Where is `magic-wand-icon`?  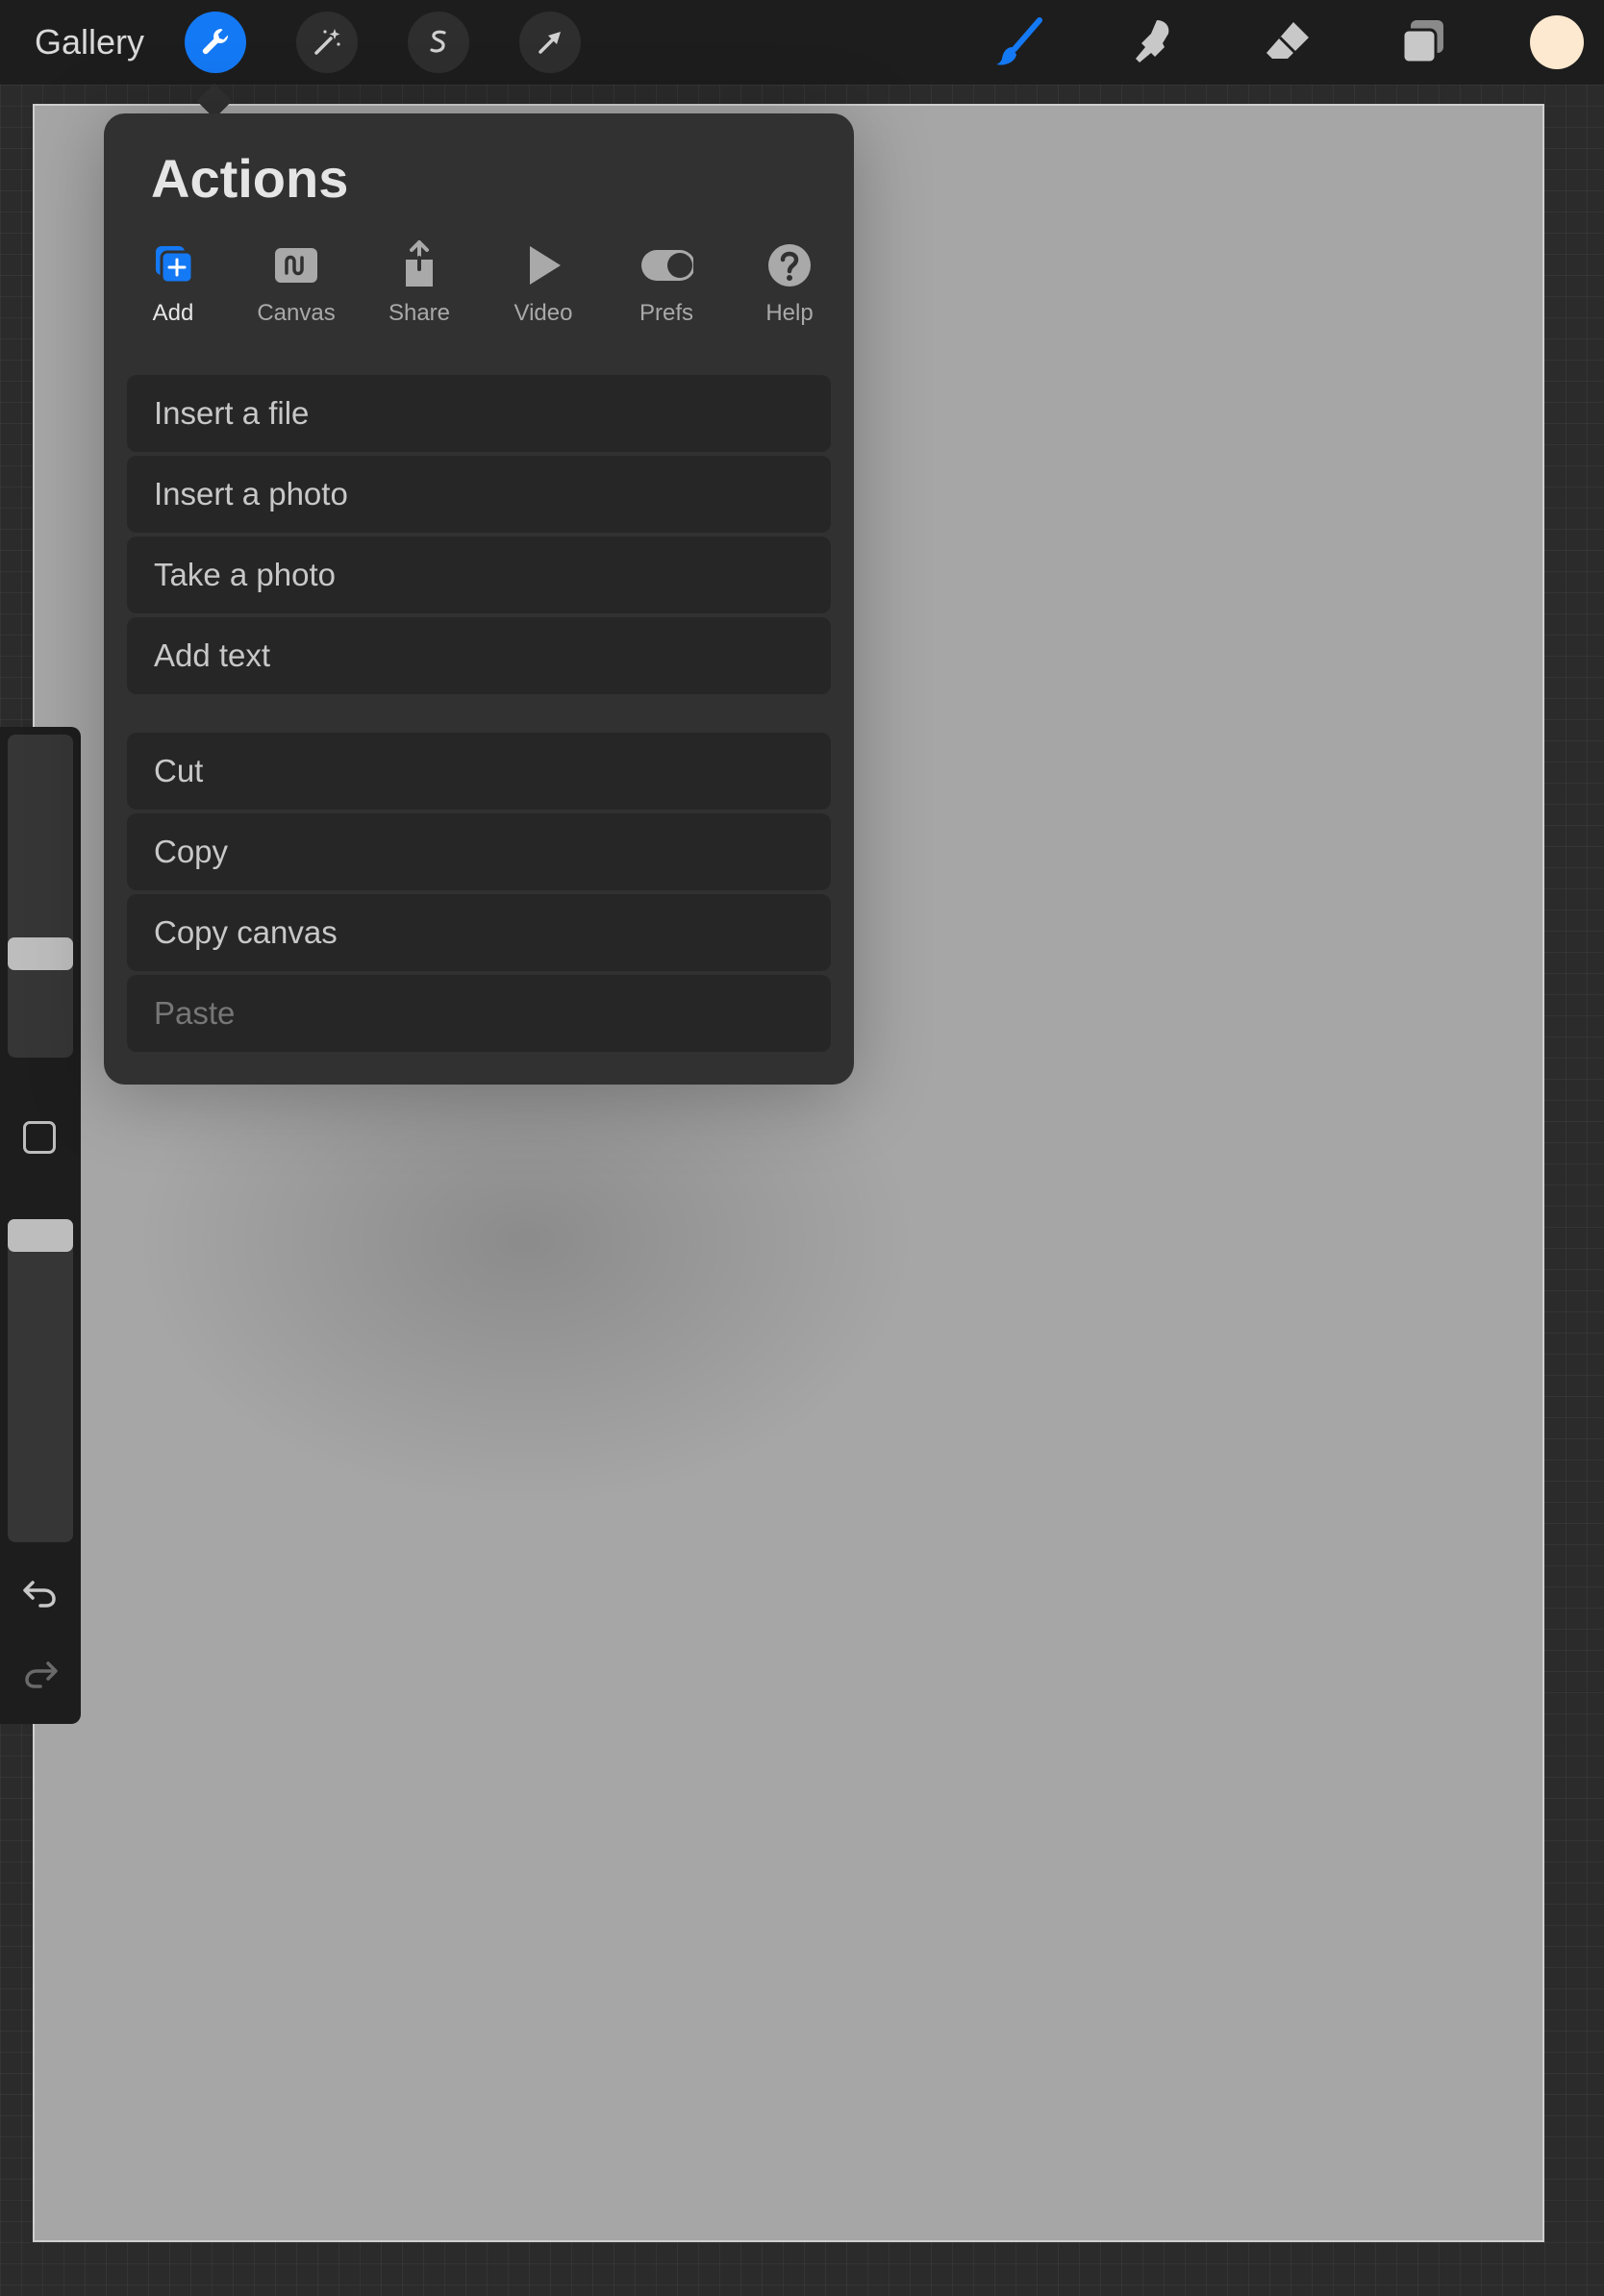 magic-wand-icon is located at coordinates (327, 42).